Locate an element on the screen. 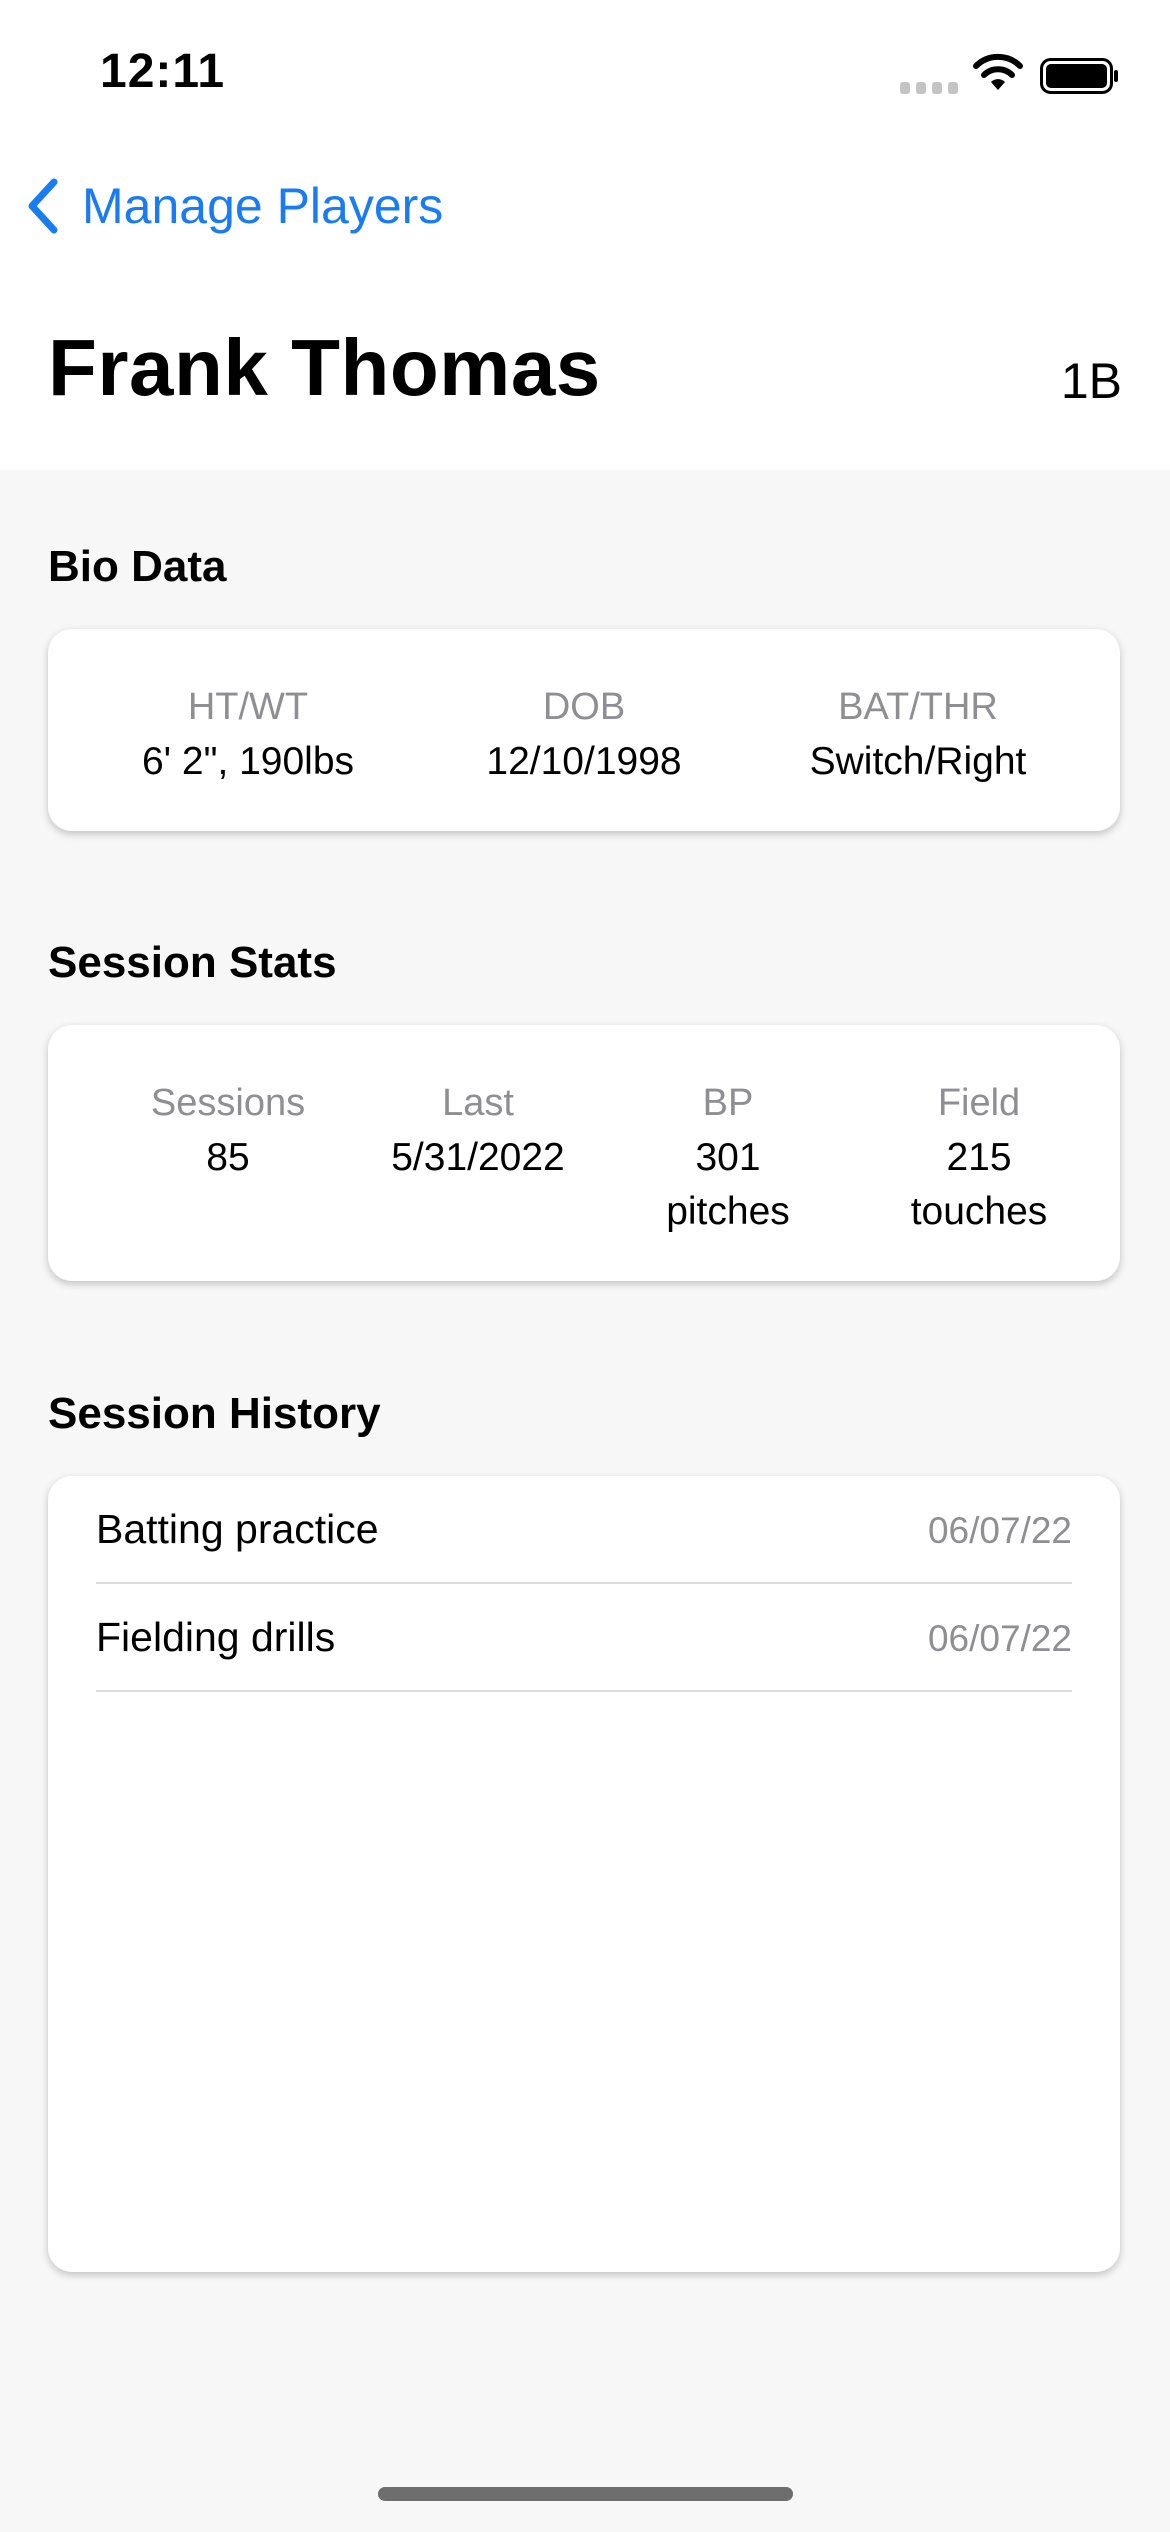 Image resolution: width=1170 pixels, height=2532 pixels. stat-label: Last is located at coordinates (478, 1103).